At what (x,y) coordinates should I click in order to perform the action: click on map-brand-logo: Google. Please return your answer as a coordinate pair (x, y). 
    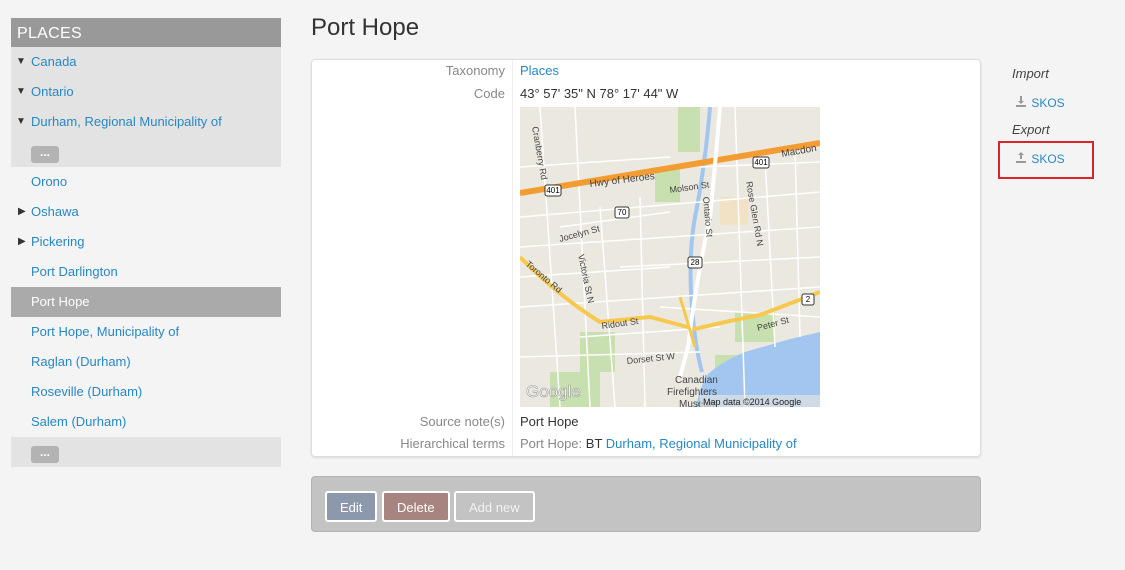
    Looking at the image, I should click on (553, 391).